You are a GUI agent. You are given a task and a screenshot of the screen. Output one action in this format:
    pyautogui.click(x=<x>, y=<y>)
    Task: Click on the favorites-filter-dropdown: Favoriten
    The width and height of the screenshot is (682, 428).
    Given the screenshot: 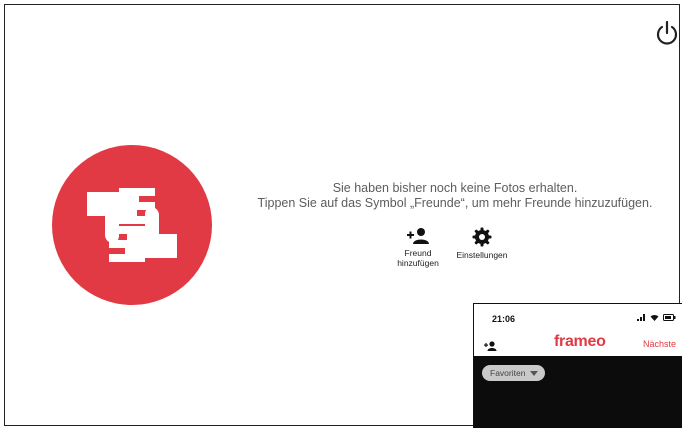 What is the action you would take?
    pyautogui.click(x=514, y=373)
    